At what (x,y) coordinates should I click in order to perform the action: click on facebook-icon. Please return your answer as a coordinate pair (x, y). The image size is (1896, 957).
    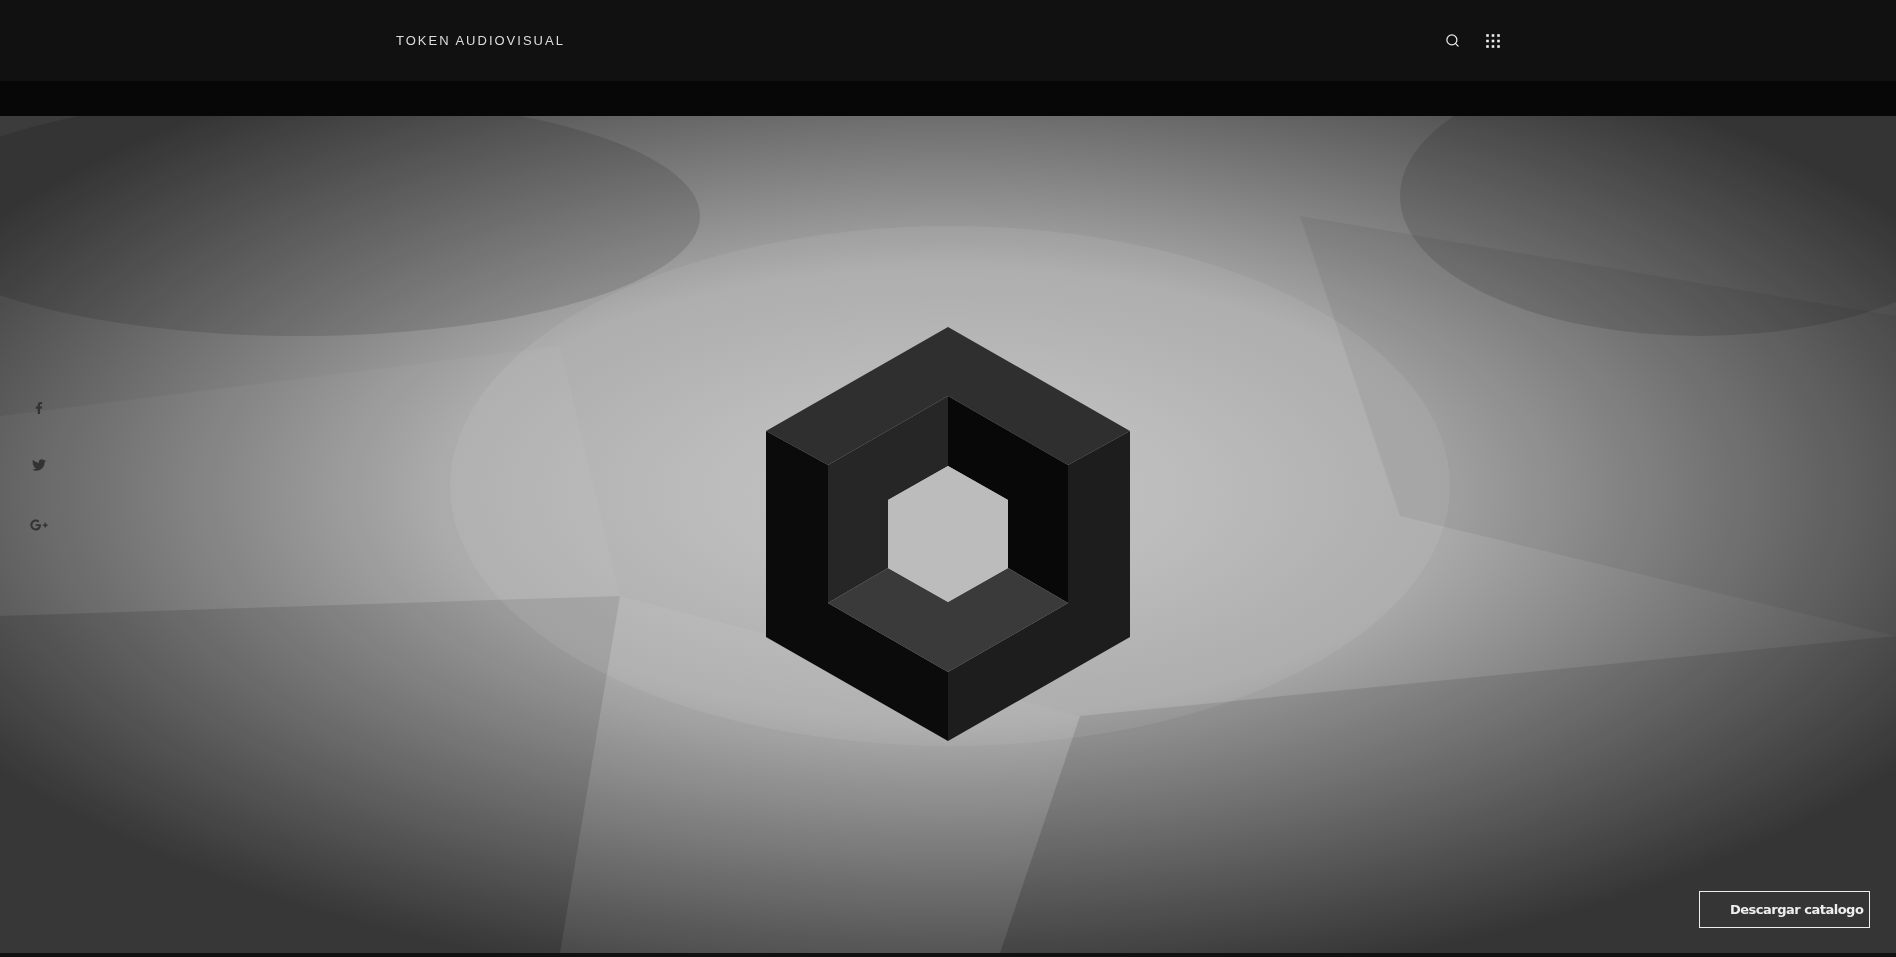
    Looking at the image, I should click on (39, 408).